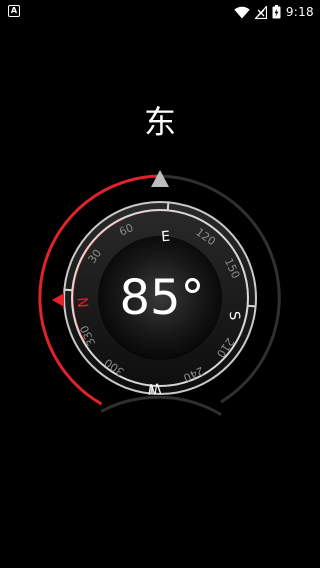 The image size is (320, 568). What do you see at coordinates (84, 302) in the screenshot?
I see `cardinal-n: N` at bounding box center [84, 302].